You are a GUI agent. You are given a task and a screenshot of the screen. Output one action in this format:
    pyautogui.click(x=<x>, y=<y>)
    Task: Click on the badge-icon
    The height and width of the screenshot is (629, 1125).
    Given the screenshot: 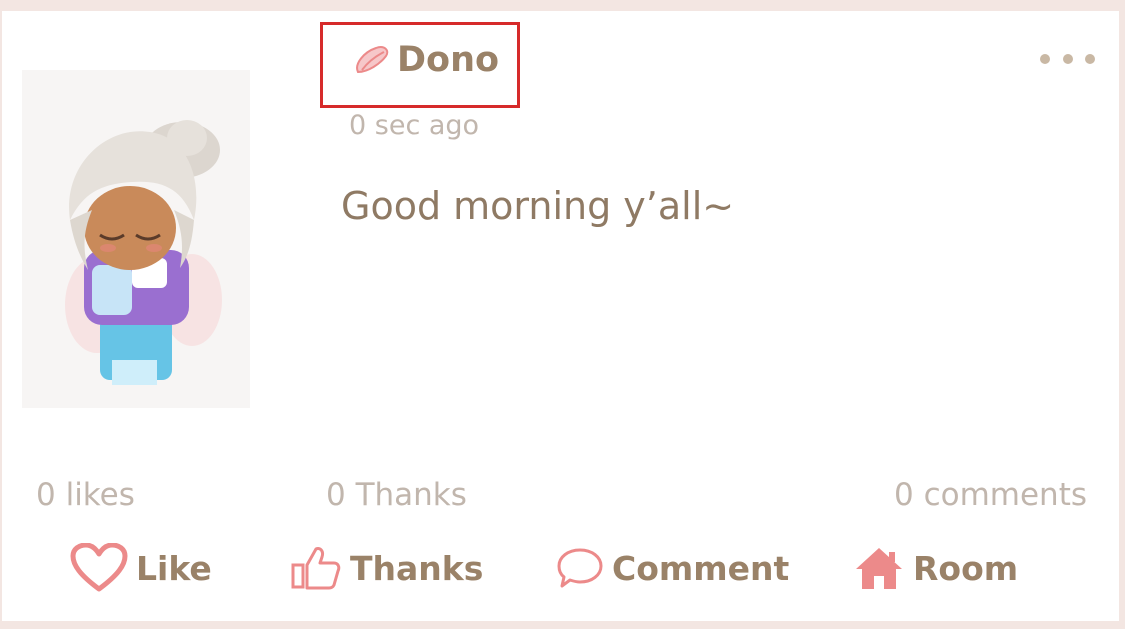 What is the action you would take?
    pyautogui.click(x=372, y=60)
    